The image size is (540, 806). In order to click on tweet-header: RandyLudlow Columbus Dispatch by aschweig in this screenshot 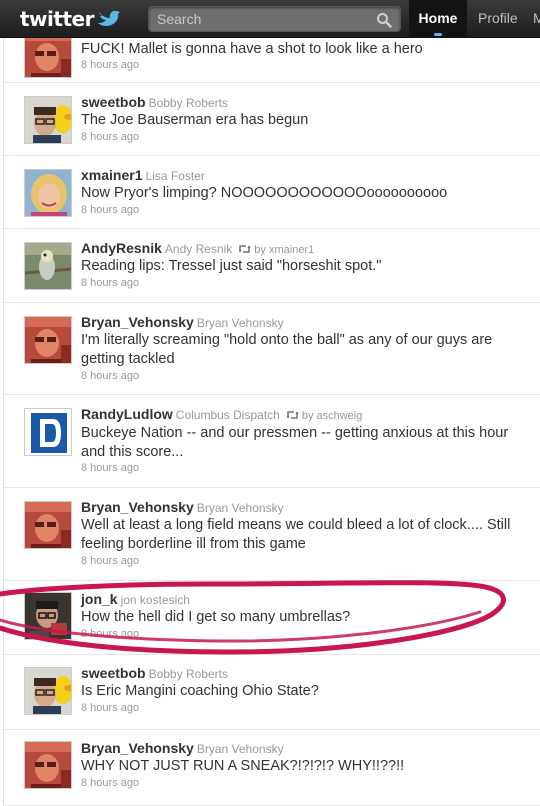, I will do `click(221, 414)`.